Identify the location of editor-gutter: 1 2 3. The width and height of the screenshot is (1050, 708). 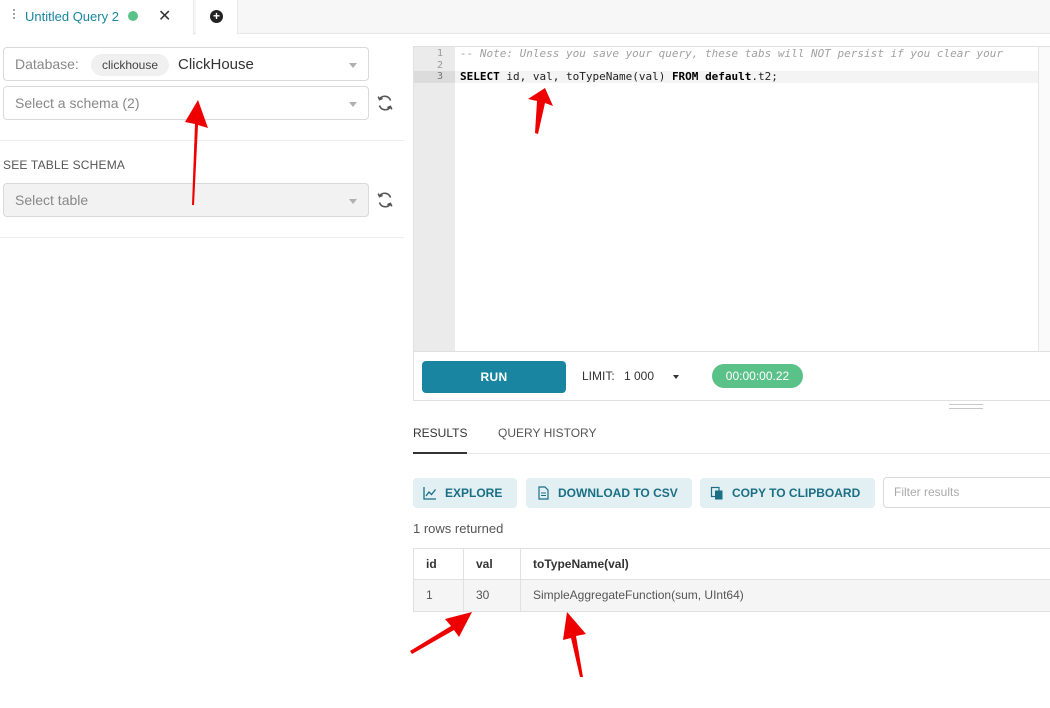
(434, 199).